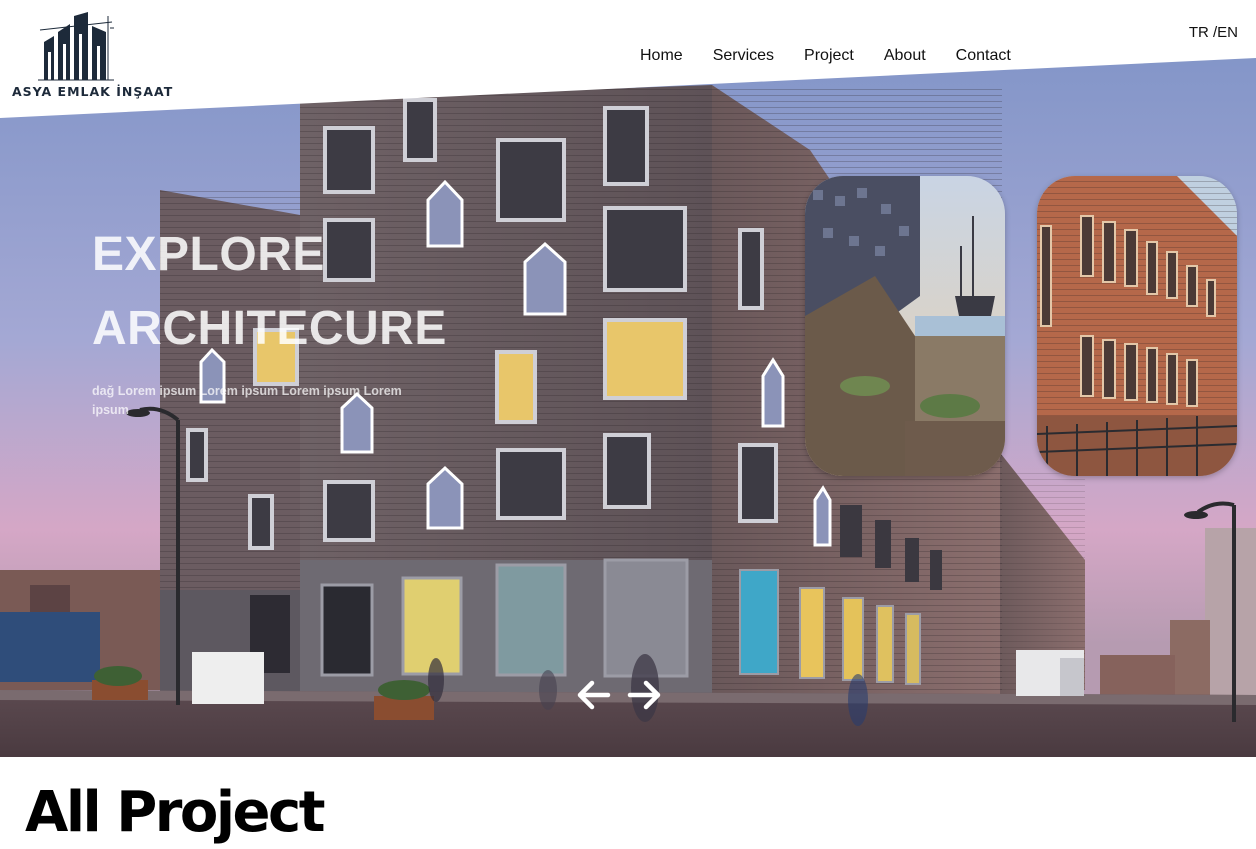 The height and width of the screenshot is (849, 1256). What do you see at coordinates (983, 56) in the screenshot?
I see `nav-item-contact: Contact` at bounding box center [983, 56].